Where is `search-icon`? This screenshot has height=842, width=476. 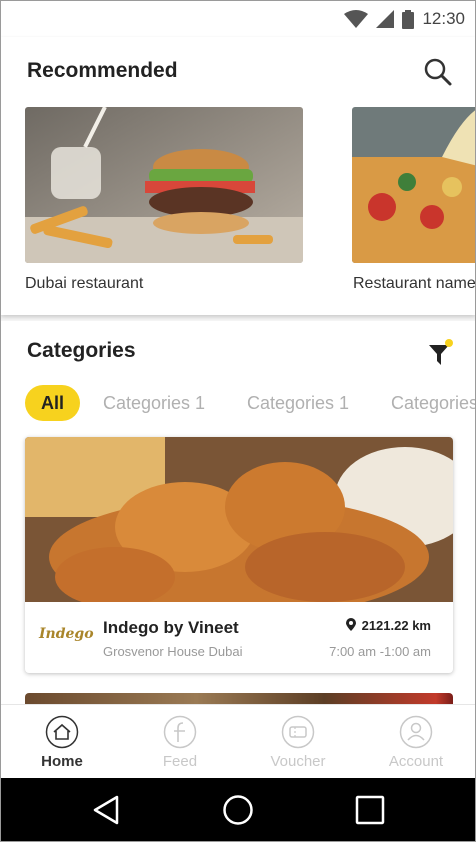 search-icon is located at coordinates (438, 72).